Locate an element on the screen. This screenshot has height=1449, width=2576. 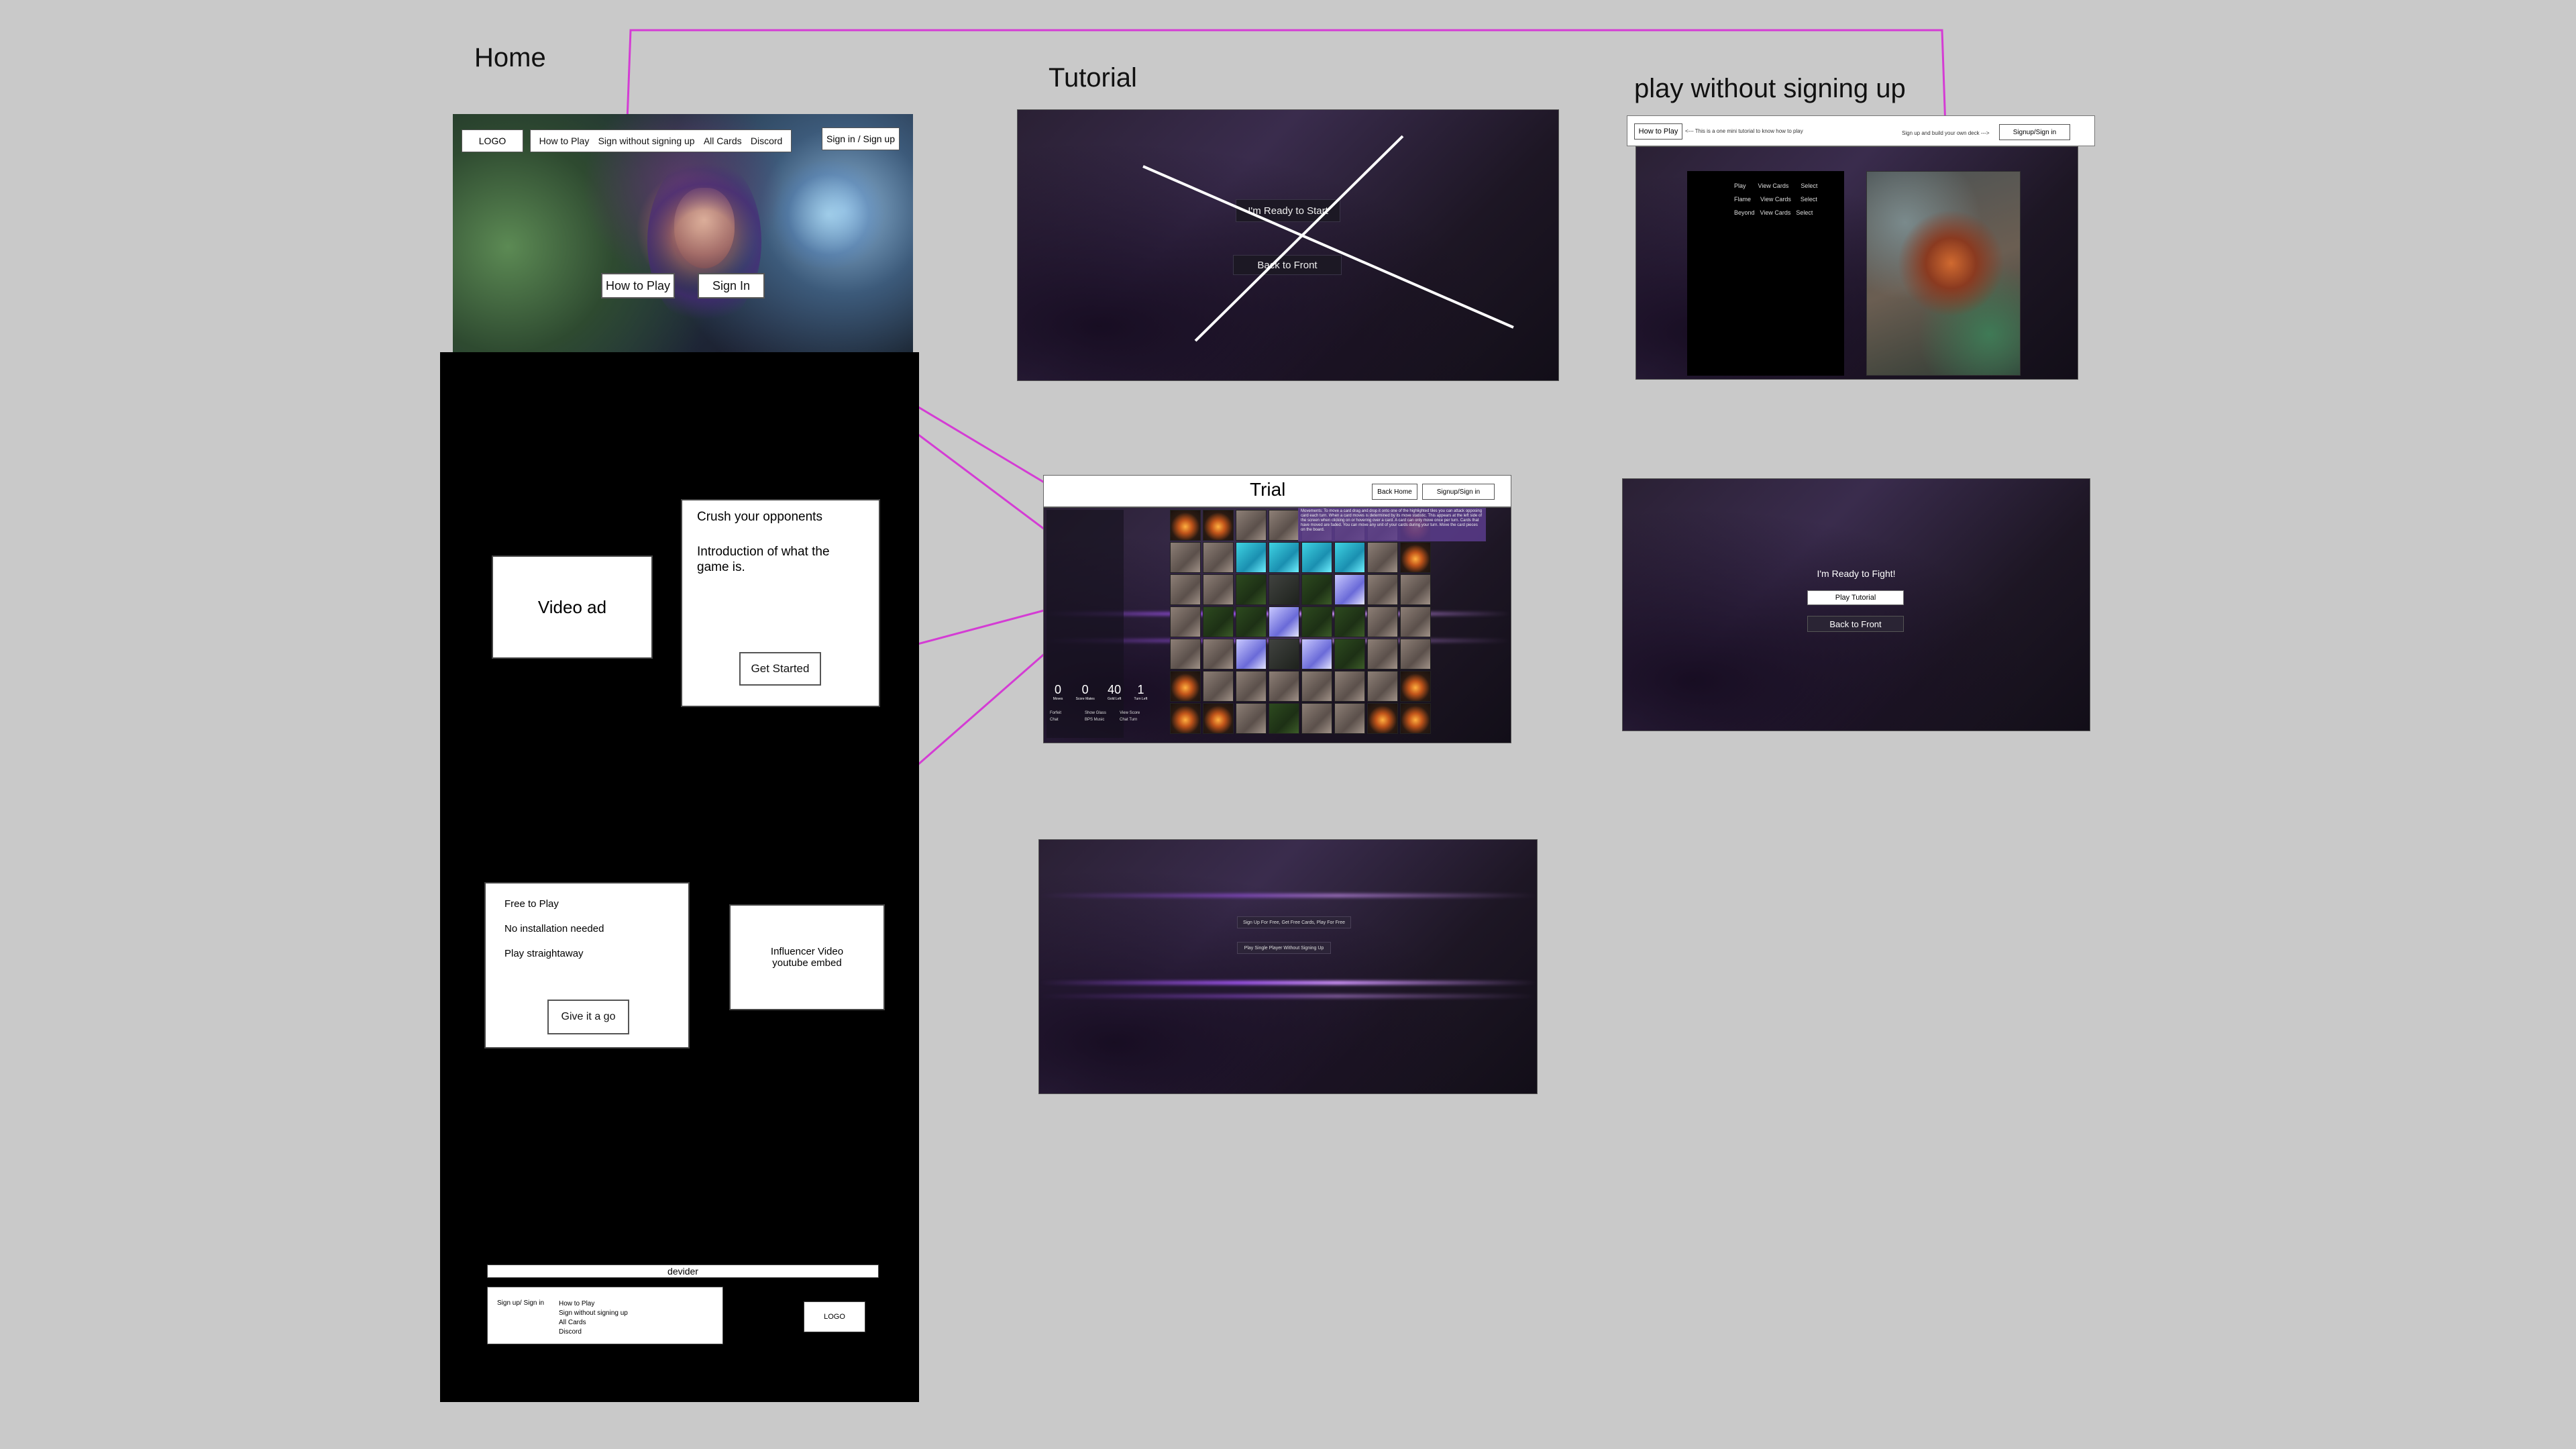
deck-row-play-view: View Cards is located at coordinates (1773, 185).